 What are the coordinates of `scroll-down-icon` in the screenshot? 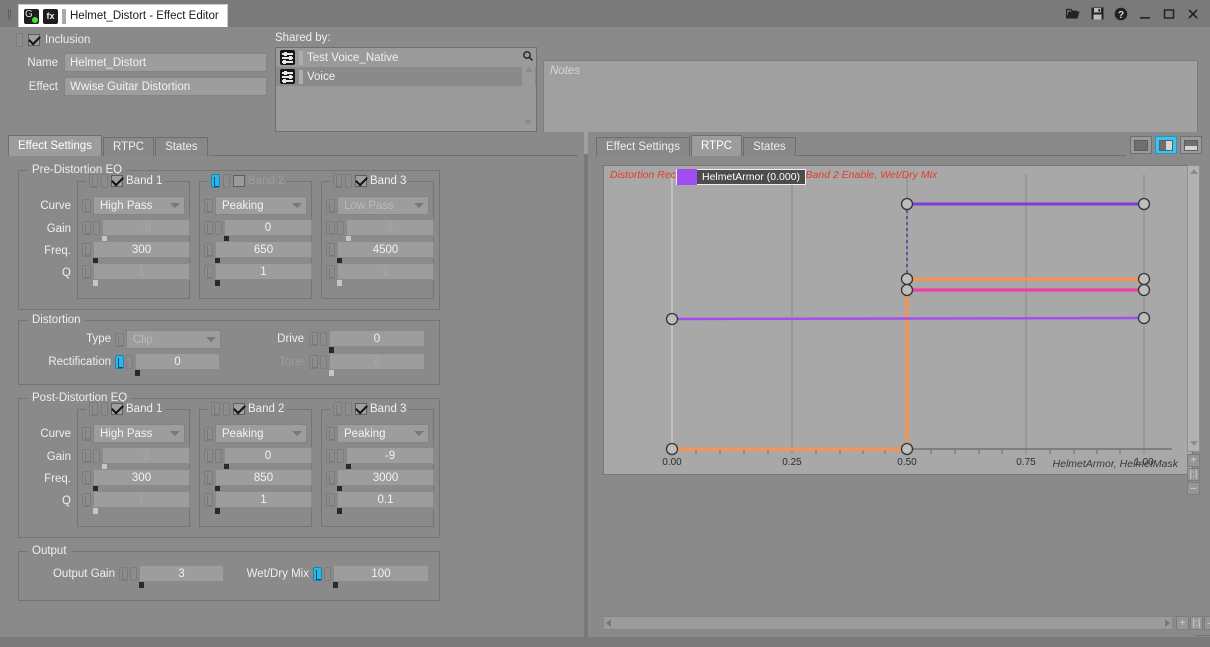 It's located at (1194, 443).